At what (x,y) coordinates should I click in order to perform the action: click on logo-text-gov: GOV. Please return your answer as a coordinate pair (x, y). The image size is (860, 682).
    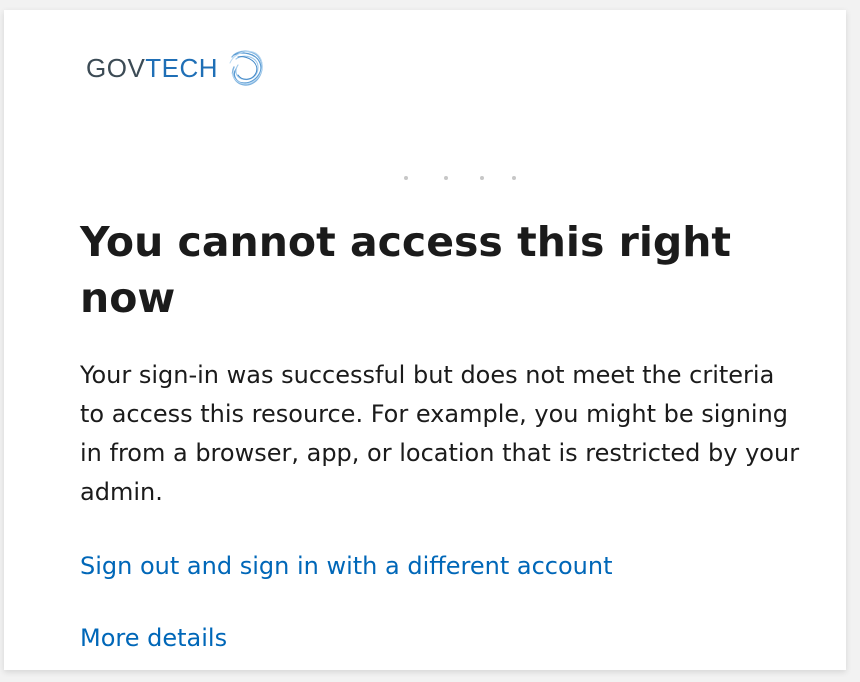
    Looking at the image, I should click on (116, 68).